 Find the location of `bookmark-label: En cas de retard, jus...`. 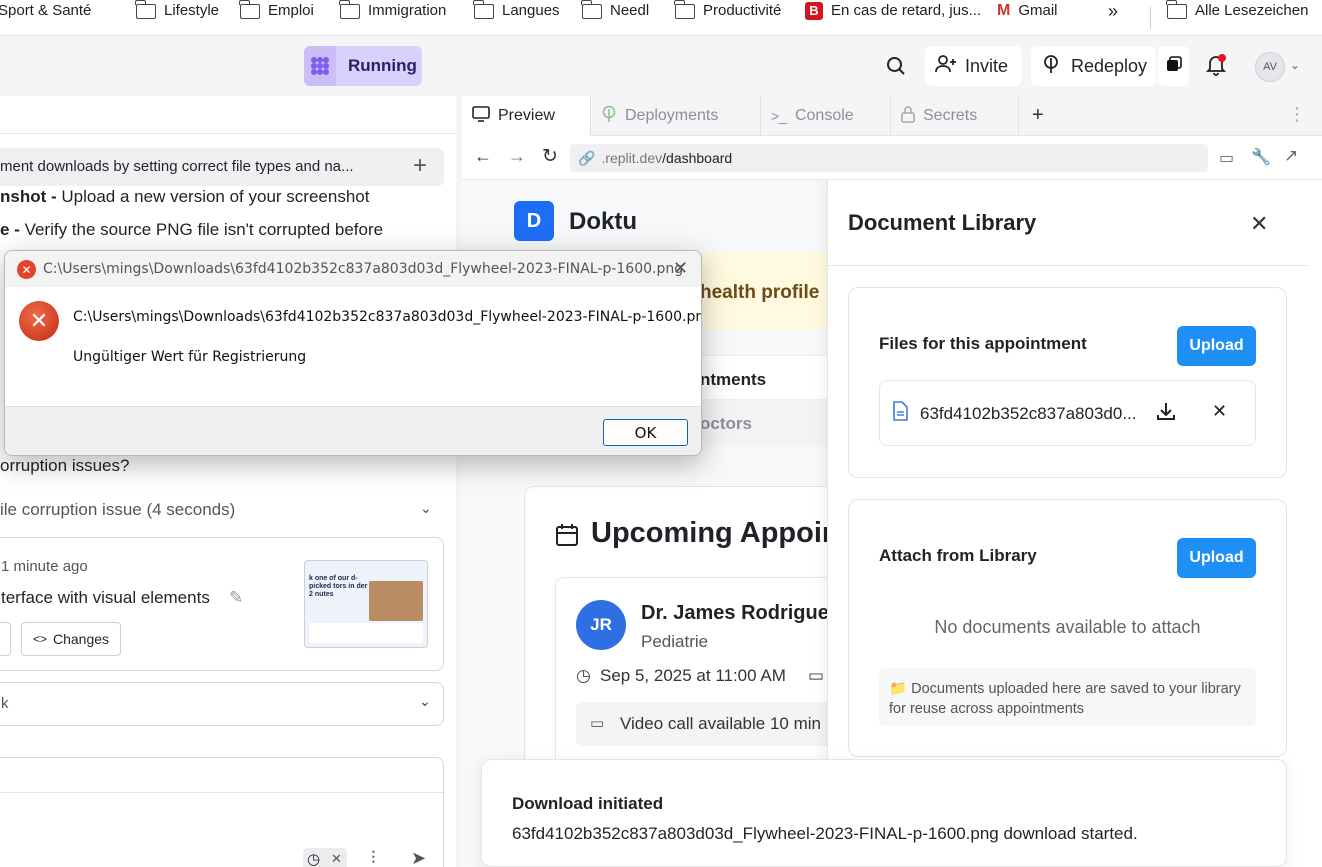

bookmark-label: En cas de retard, jus... is located at coordinates (906, 10).